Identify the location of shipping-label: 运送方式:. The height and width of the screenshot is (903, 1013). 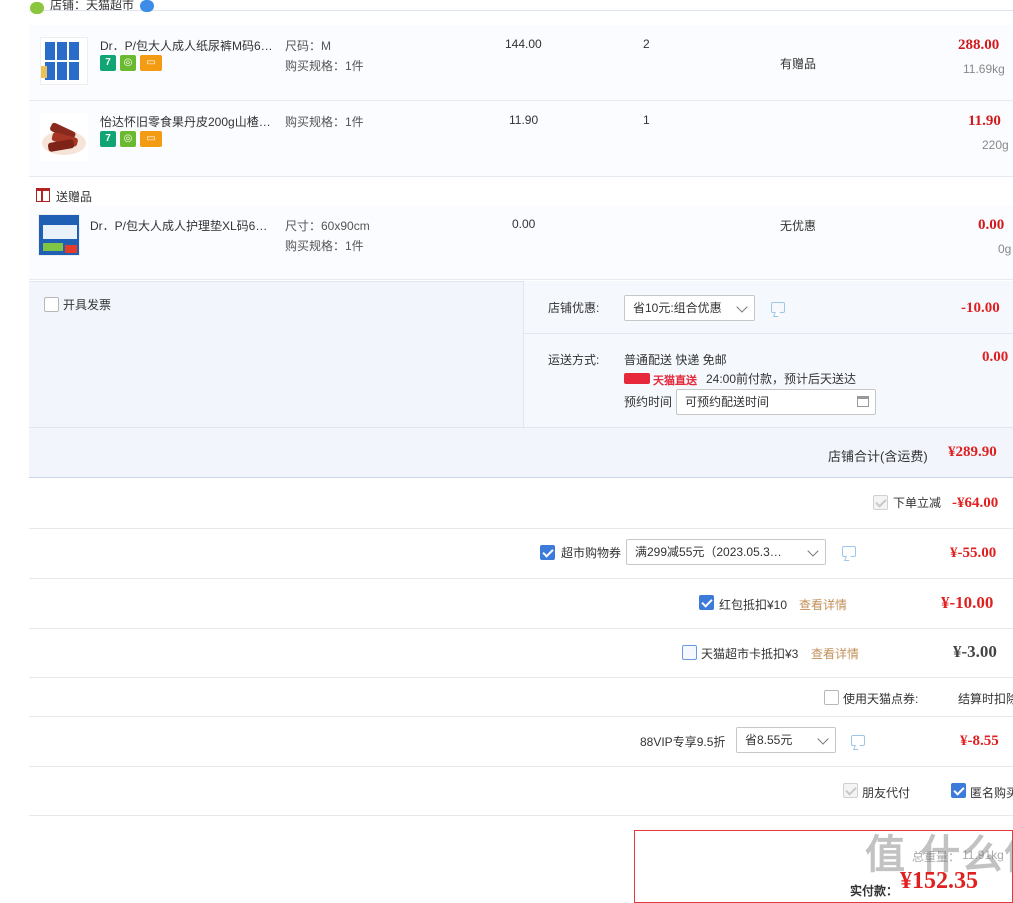
(574, 360).